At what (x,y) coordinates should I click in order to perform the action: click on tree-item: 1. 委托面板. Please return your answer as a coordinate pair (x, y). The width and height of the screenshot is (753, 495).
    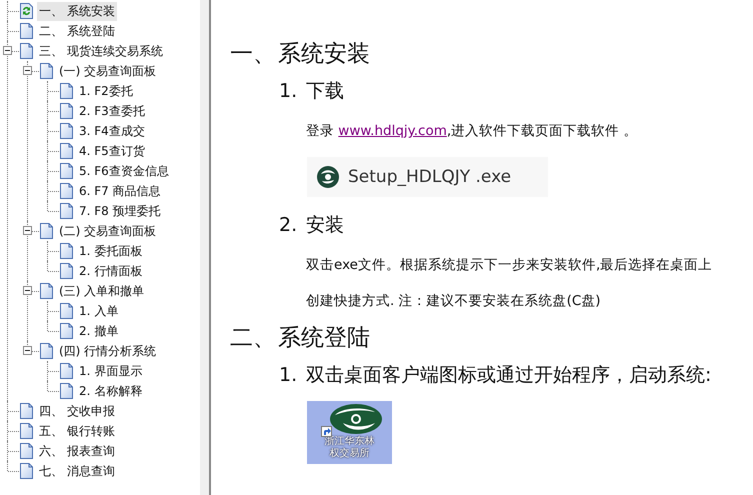
    Looking at the image, I should click on (110, 251).